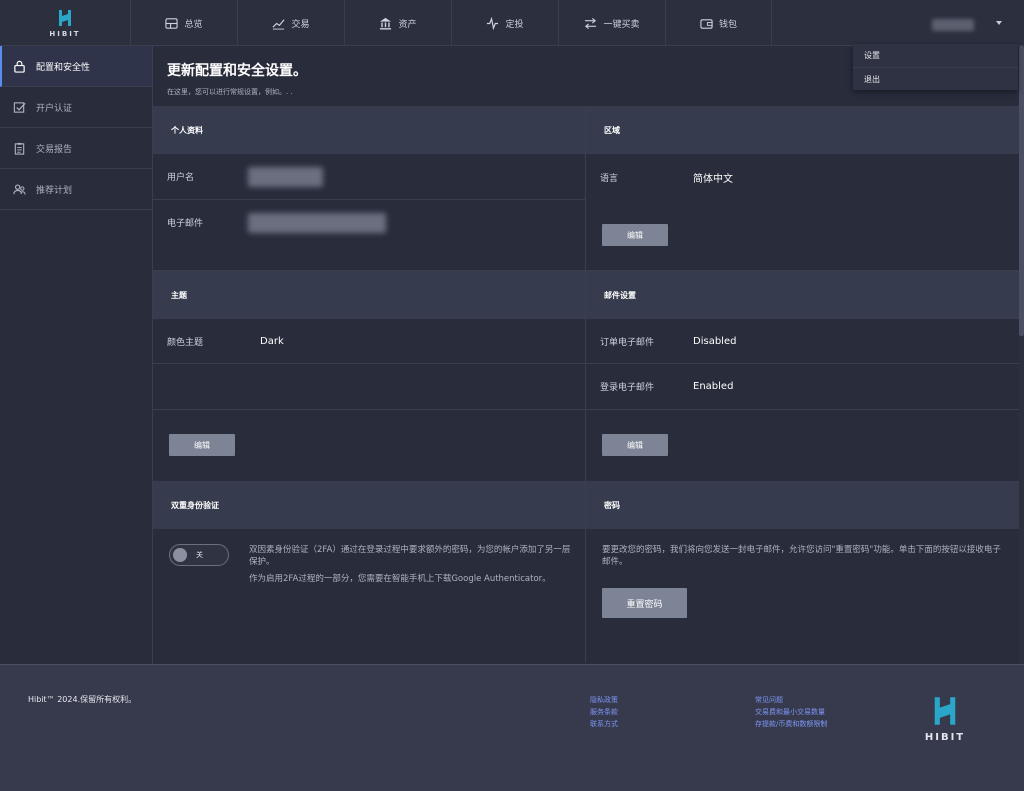 The height and width of the screenshot is (791, 1024). What do you see at coordinates (54, 190) in the screenshot?
I see `sidebar-item-label: 推荐计划` at bounding box center [54, 190].